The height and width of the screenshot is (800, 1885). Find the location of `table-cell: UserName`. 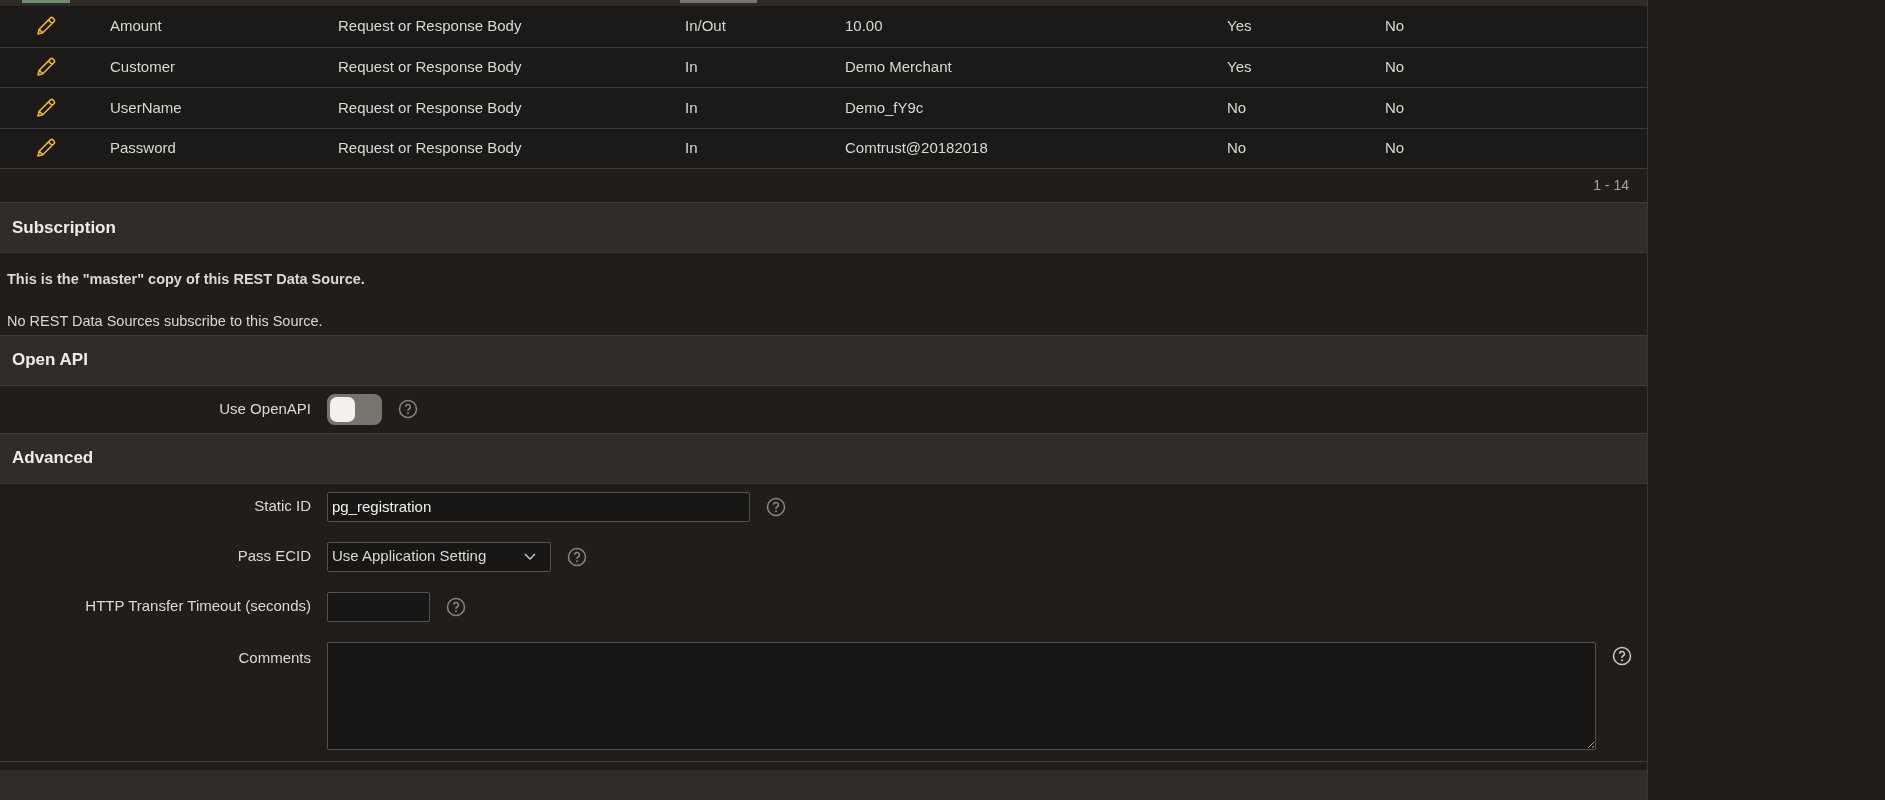

table-cell: UserName is located at coordinates (146, 107).